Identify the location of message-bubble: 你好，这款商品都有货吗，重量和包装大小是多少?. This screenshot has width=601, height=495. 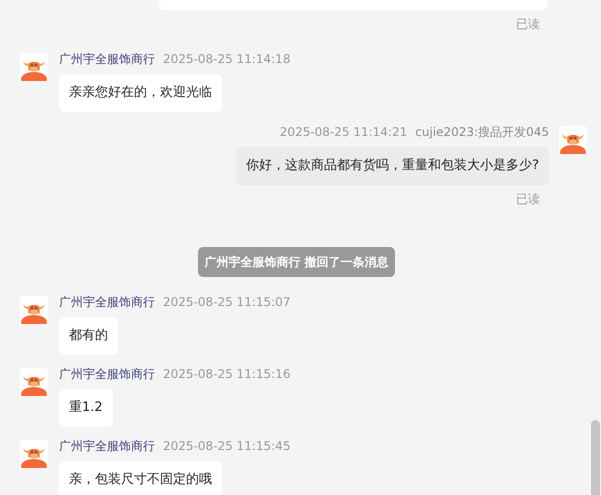
(392, 166).